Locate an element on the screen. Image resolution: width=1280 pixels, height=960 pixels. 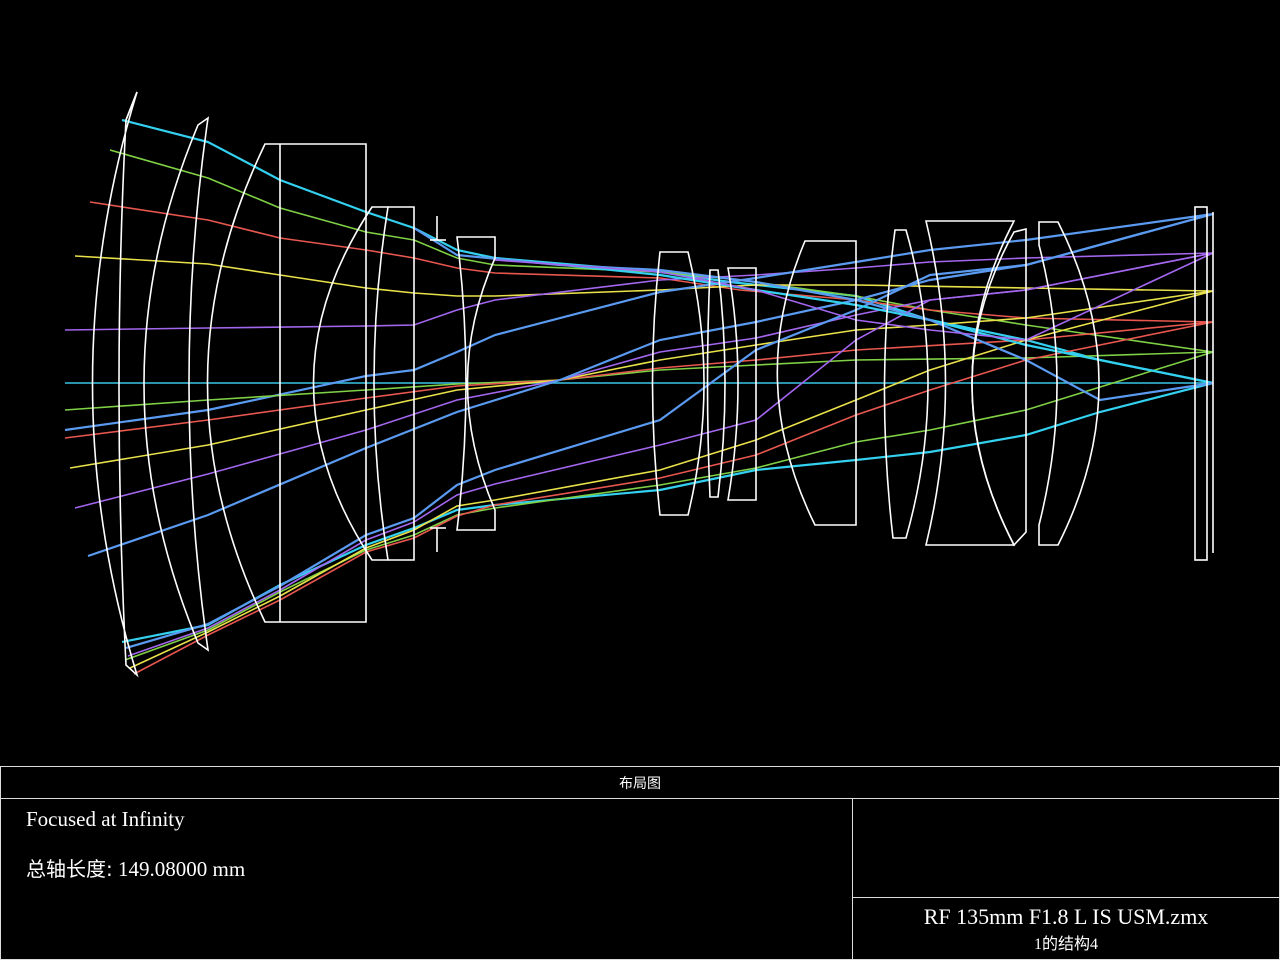
file-name: RF 135mm F1.8 L IS USM.zmx is located at coordinates (1066, 916).